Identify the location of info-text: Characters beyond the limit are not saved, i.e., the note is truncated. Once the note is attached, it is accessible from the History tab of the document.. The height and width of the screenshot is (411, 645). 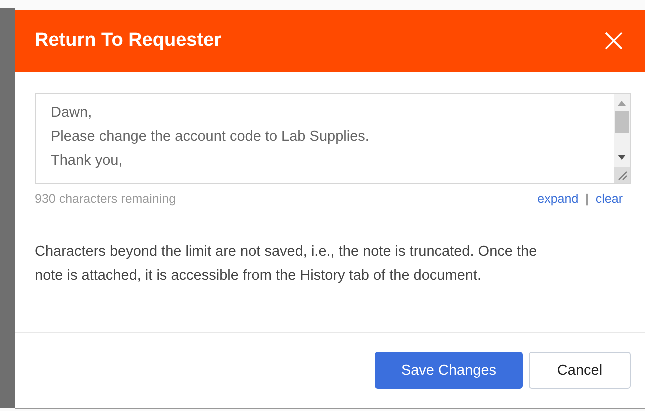
(286, 264).